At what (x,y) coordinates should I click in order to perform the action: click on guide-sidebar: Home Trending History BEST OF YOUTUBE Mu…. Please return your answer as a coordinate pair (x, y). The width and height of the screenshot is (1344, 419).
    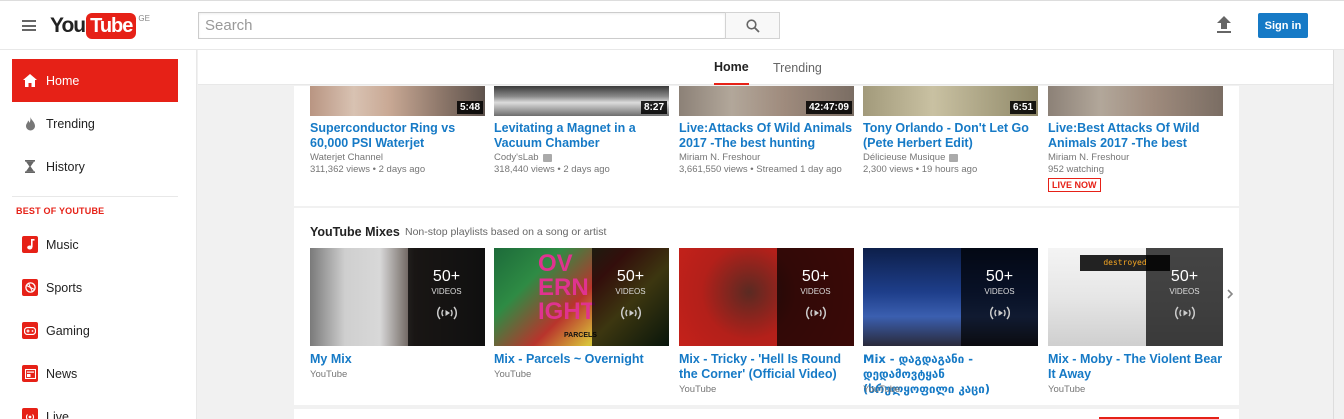
    Looking at the image, I should click on (98, 234).